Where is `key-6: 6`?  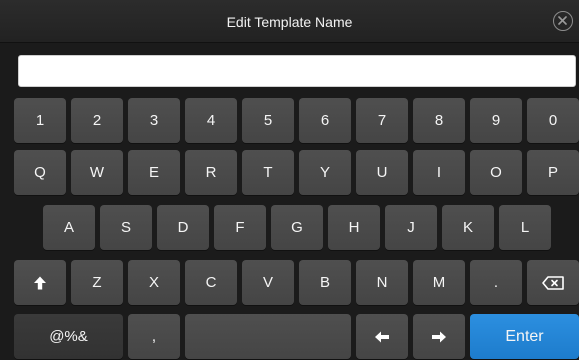
key-6: 6 is located at coordinates (325, 120).